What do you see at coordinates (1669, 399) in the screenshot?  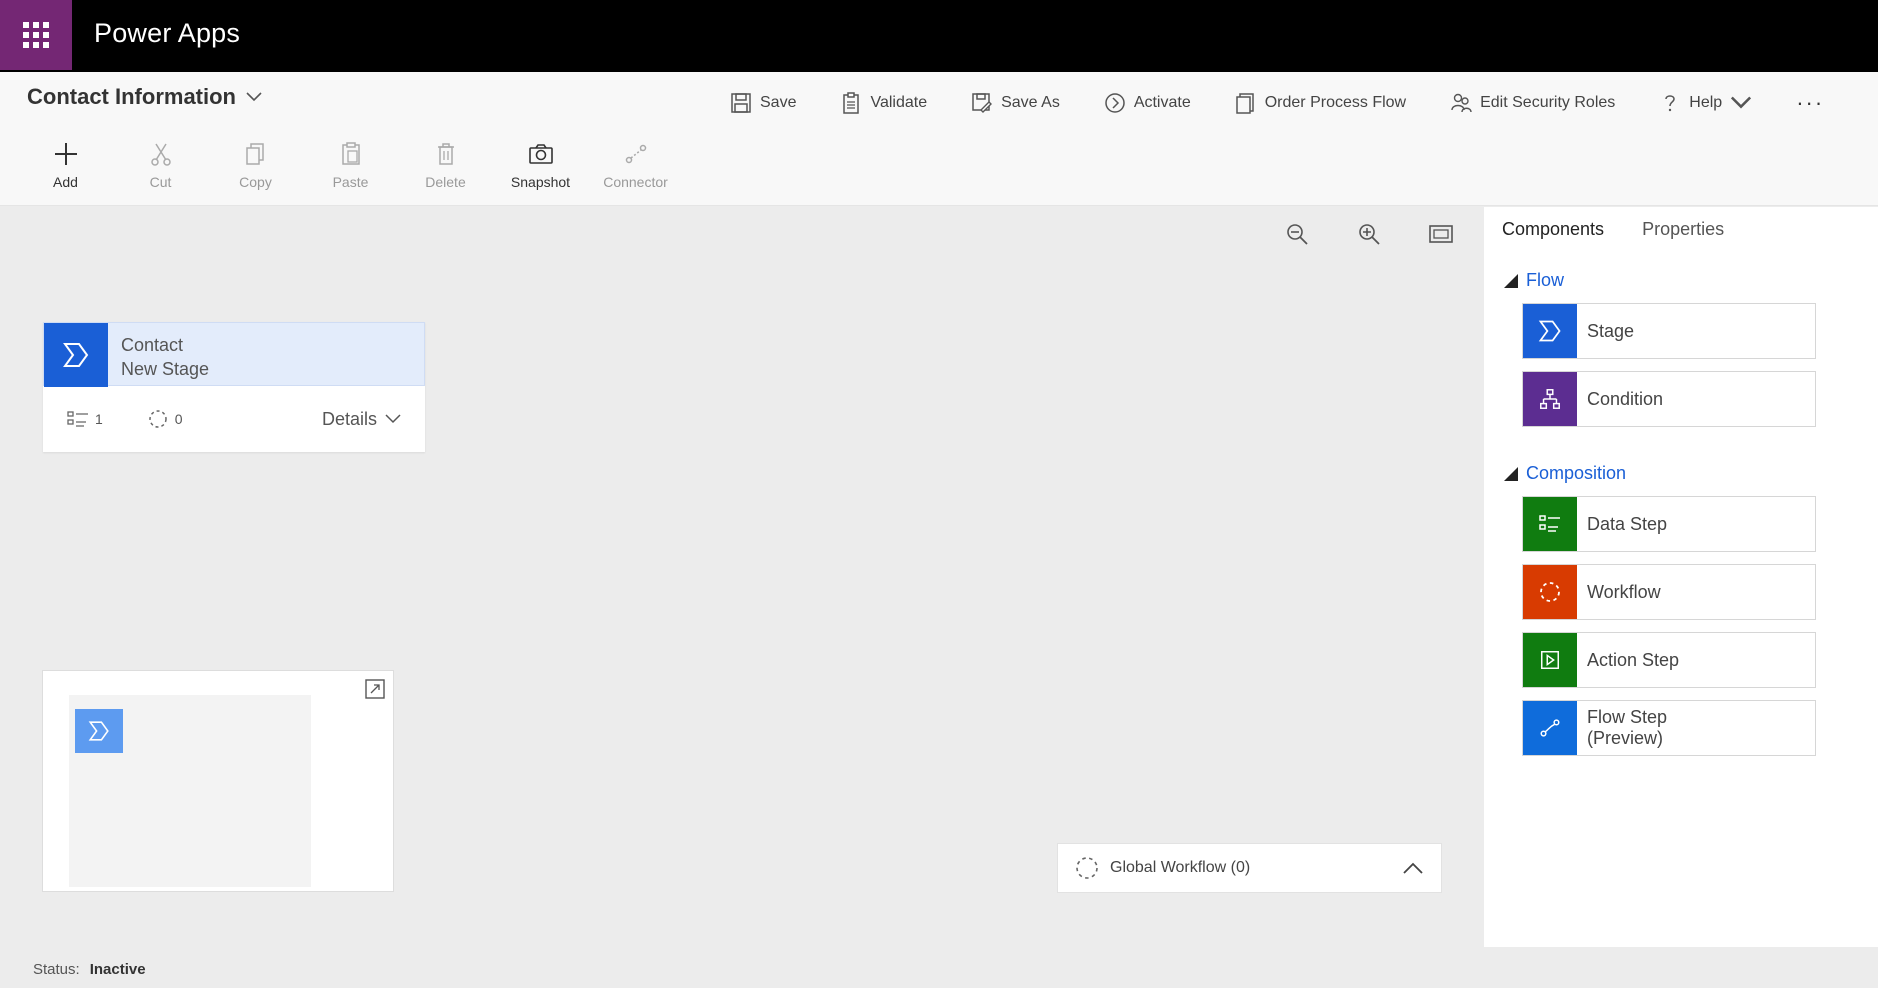 I see `component-condition: Condition` at bounding box center [1669, 399].